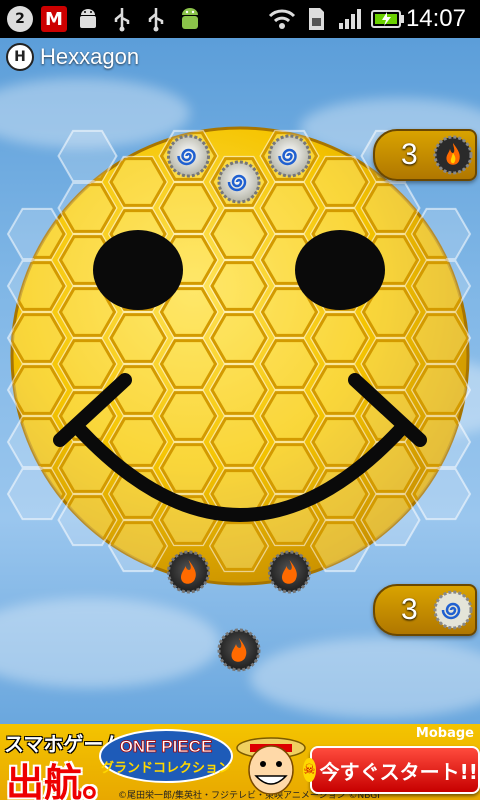 This screenshot has width=480, height=800. What do you see at coordinates (399, 771) in the screenshot?
I see `ad-start-label: 今すぐスタート!!!` at bounding box center [399, 771].